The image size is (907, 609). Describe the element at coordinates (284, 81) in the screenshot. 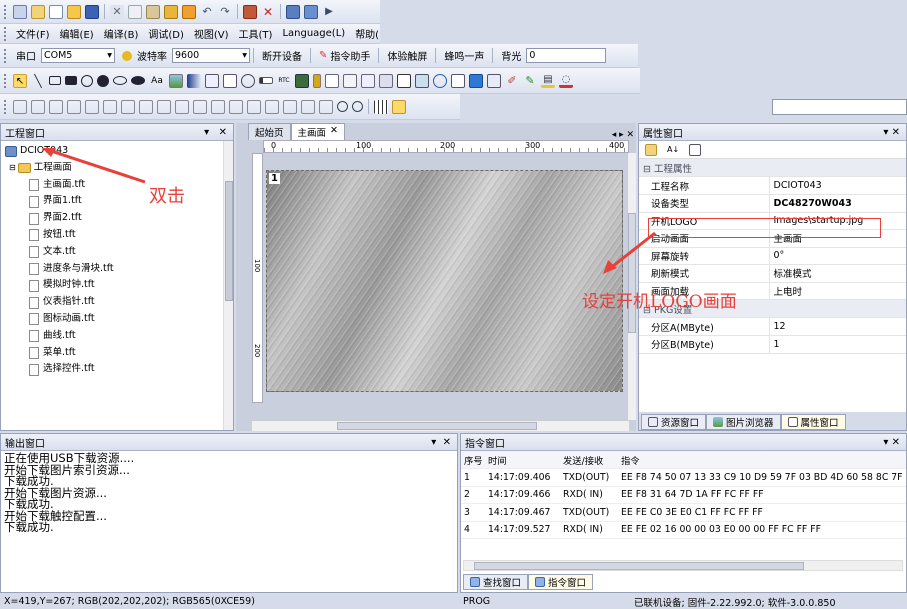

I see `rtc-icon: RTC` at that location.